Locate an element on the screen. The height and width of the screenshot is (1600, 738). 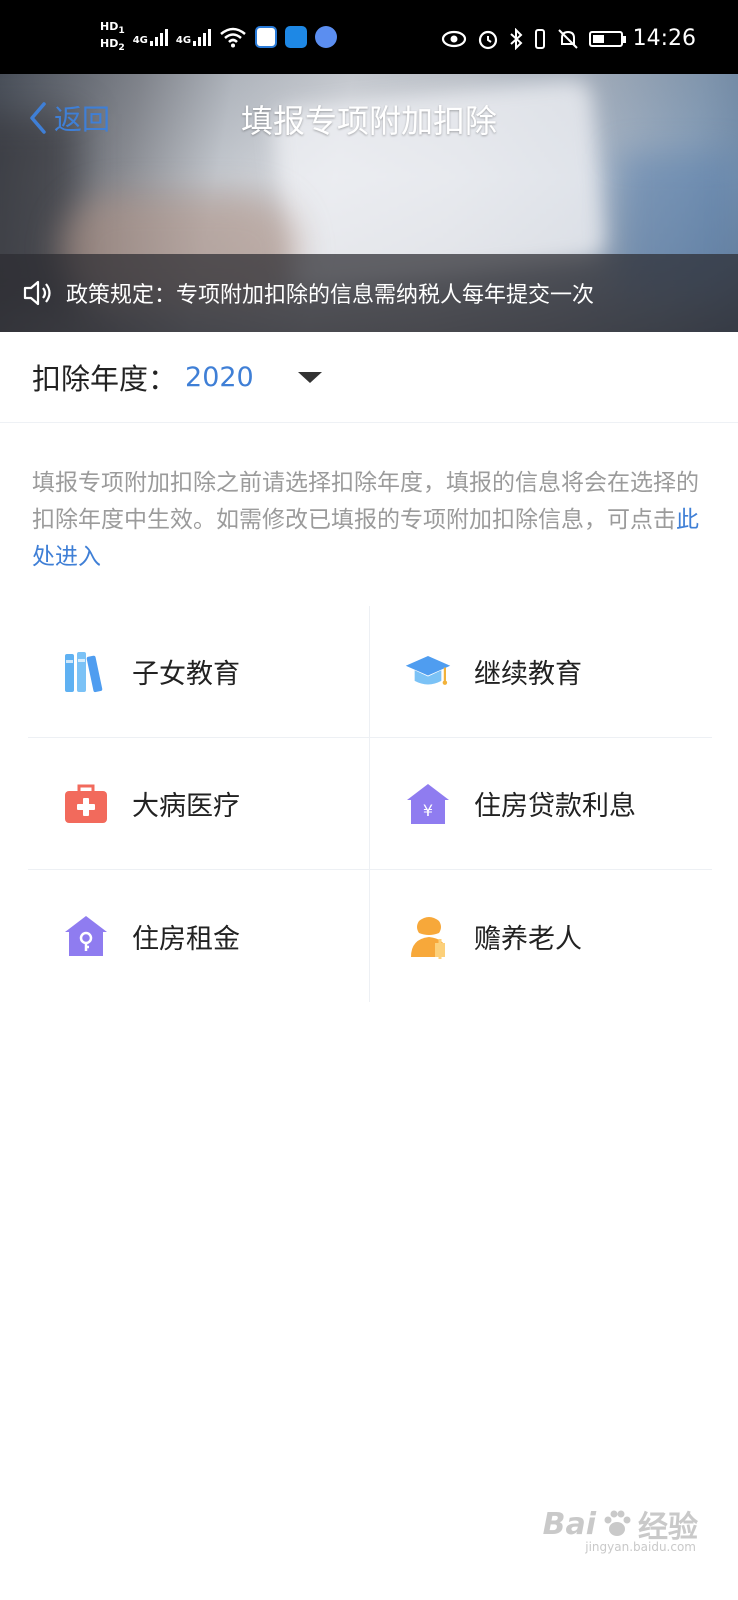
network-type-2: 4G is located at coordinates (183, 40).